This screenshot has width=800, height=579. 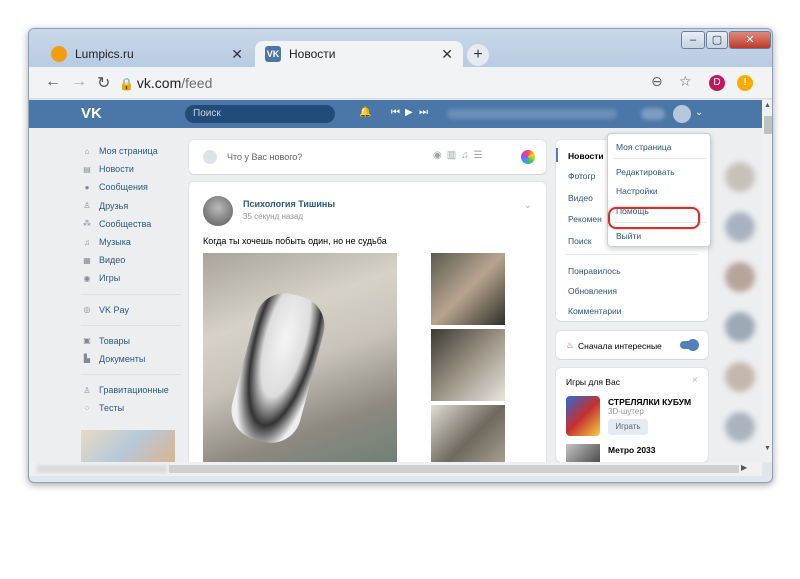 I want to click on horizontal-scrollbar: ▶, so click(x=395, y=469).